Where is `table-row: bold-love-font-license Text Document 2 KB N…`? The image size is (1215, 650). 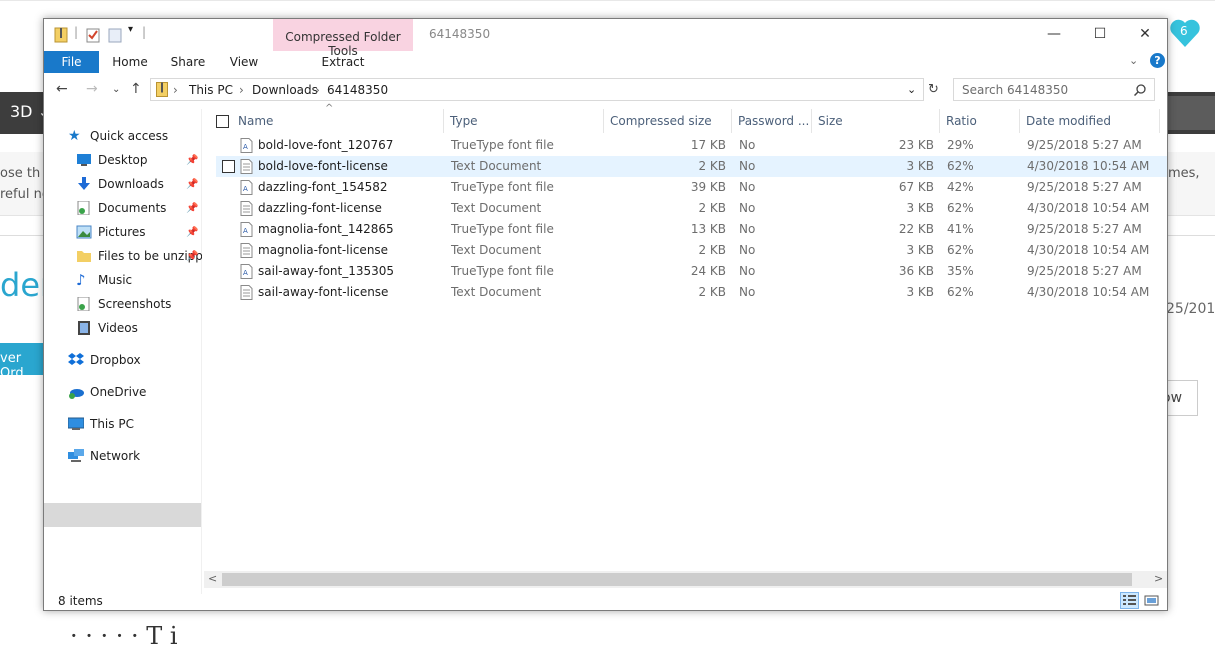
table-row: bold-love-font-license Text Document 2 KB N… is located at coordinates (691, 166).